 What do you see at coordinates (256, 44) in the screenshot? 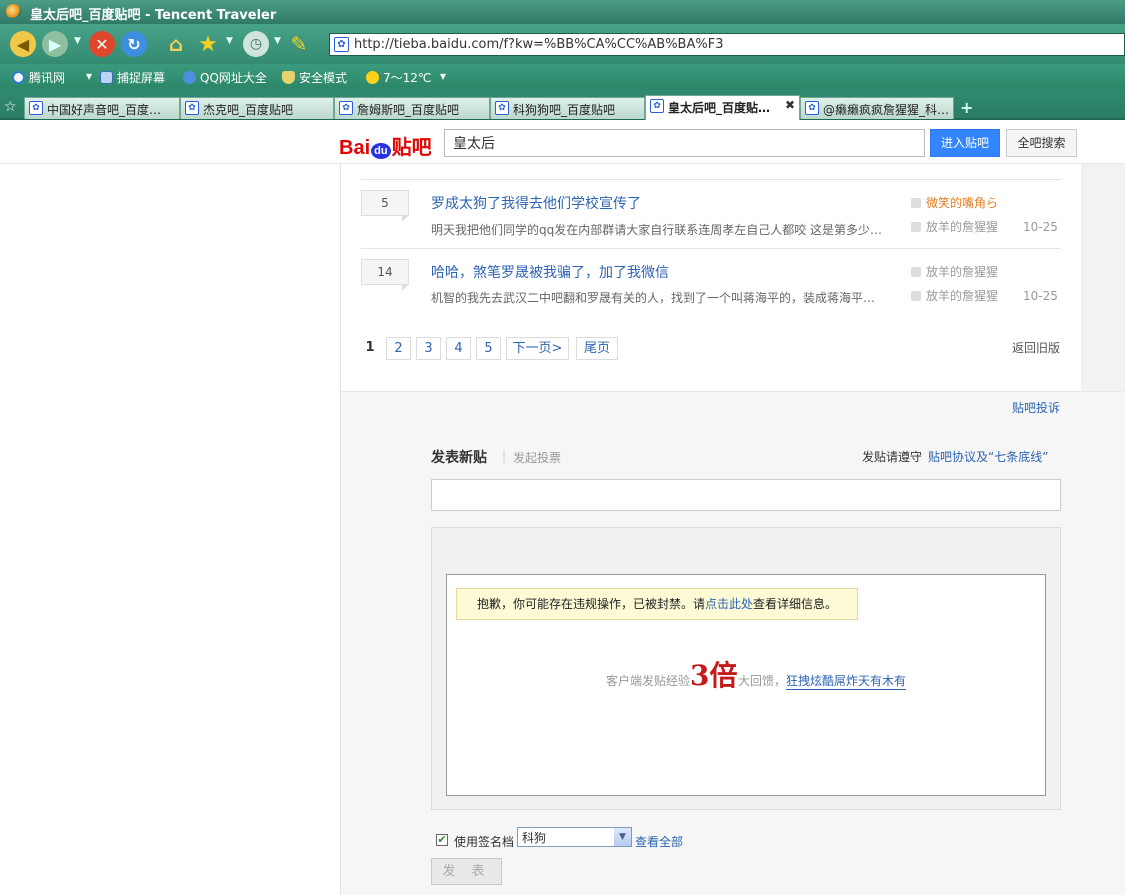
I see `history-clock-icon: ◷` at bounding box center [256, 44].